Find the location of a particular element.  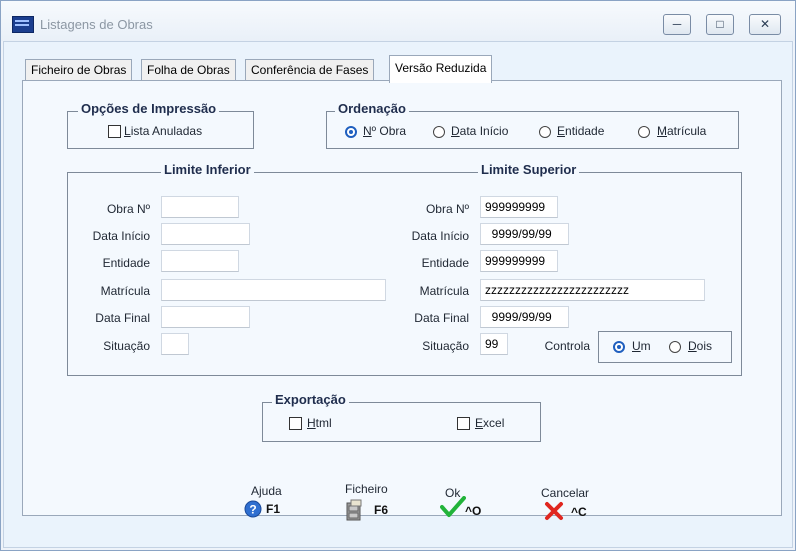

ajuda-button: Ajuda ? F1 is located at coordinates (268, 504).